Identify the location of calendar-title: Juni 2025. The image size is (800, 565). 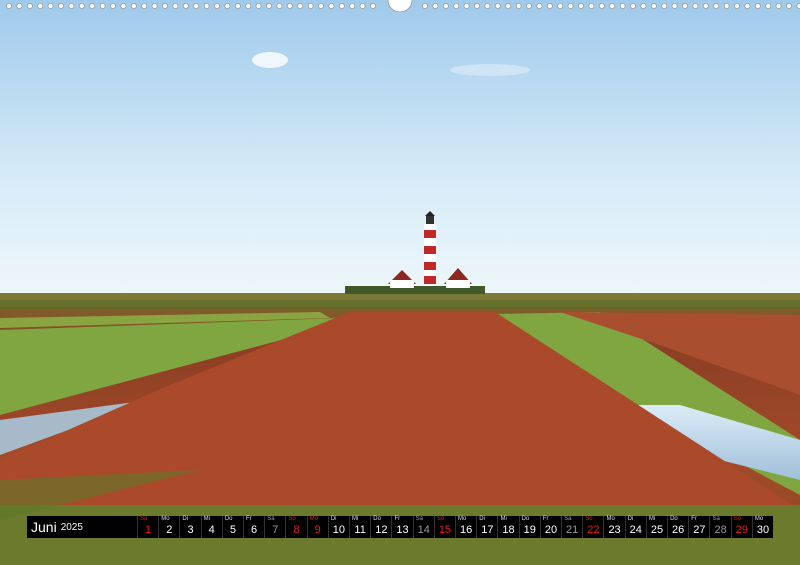
(82, 527).